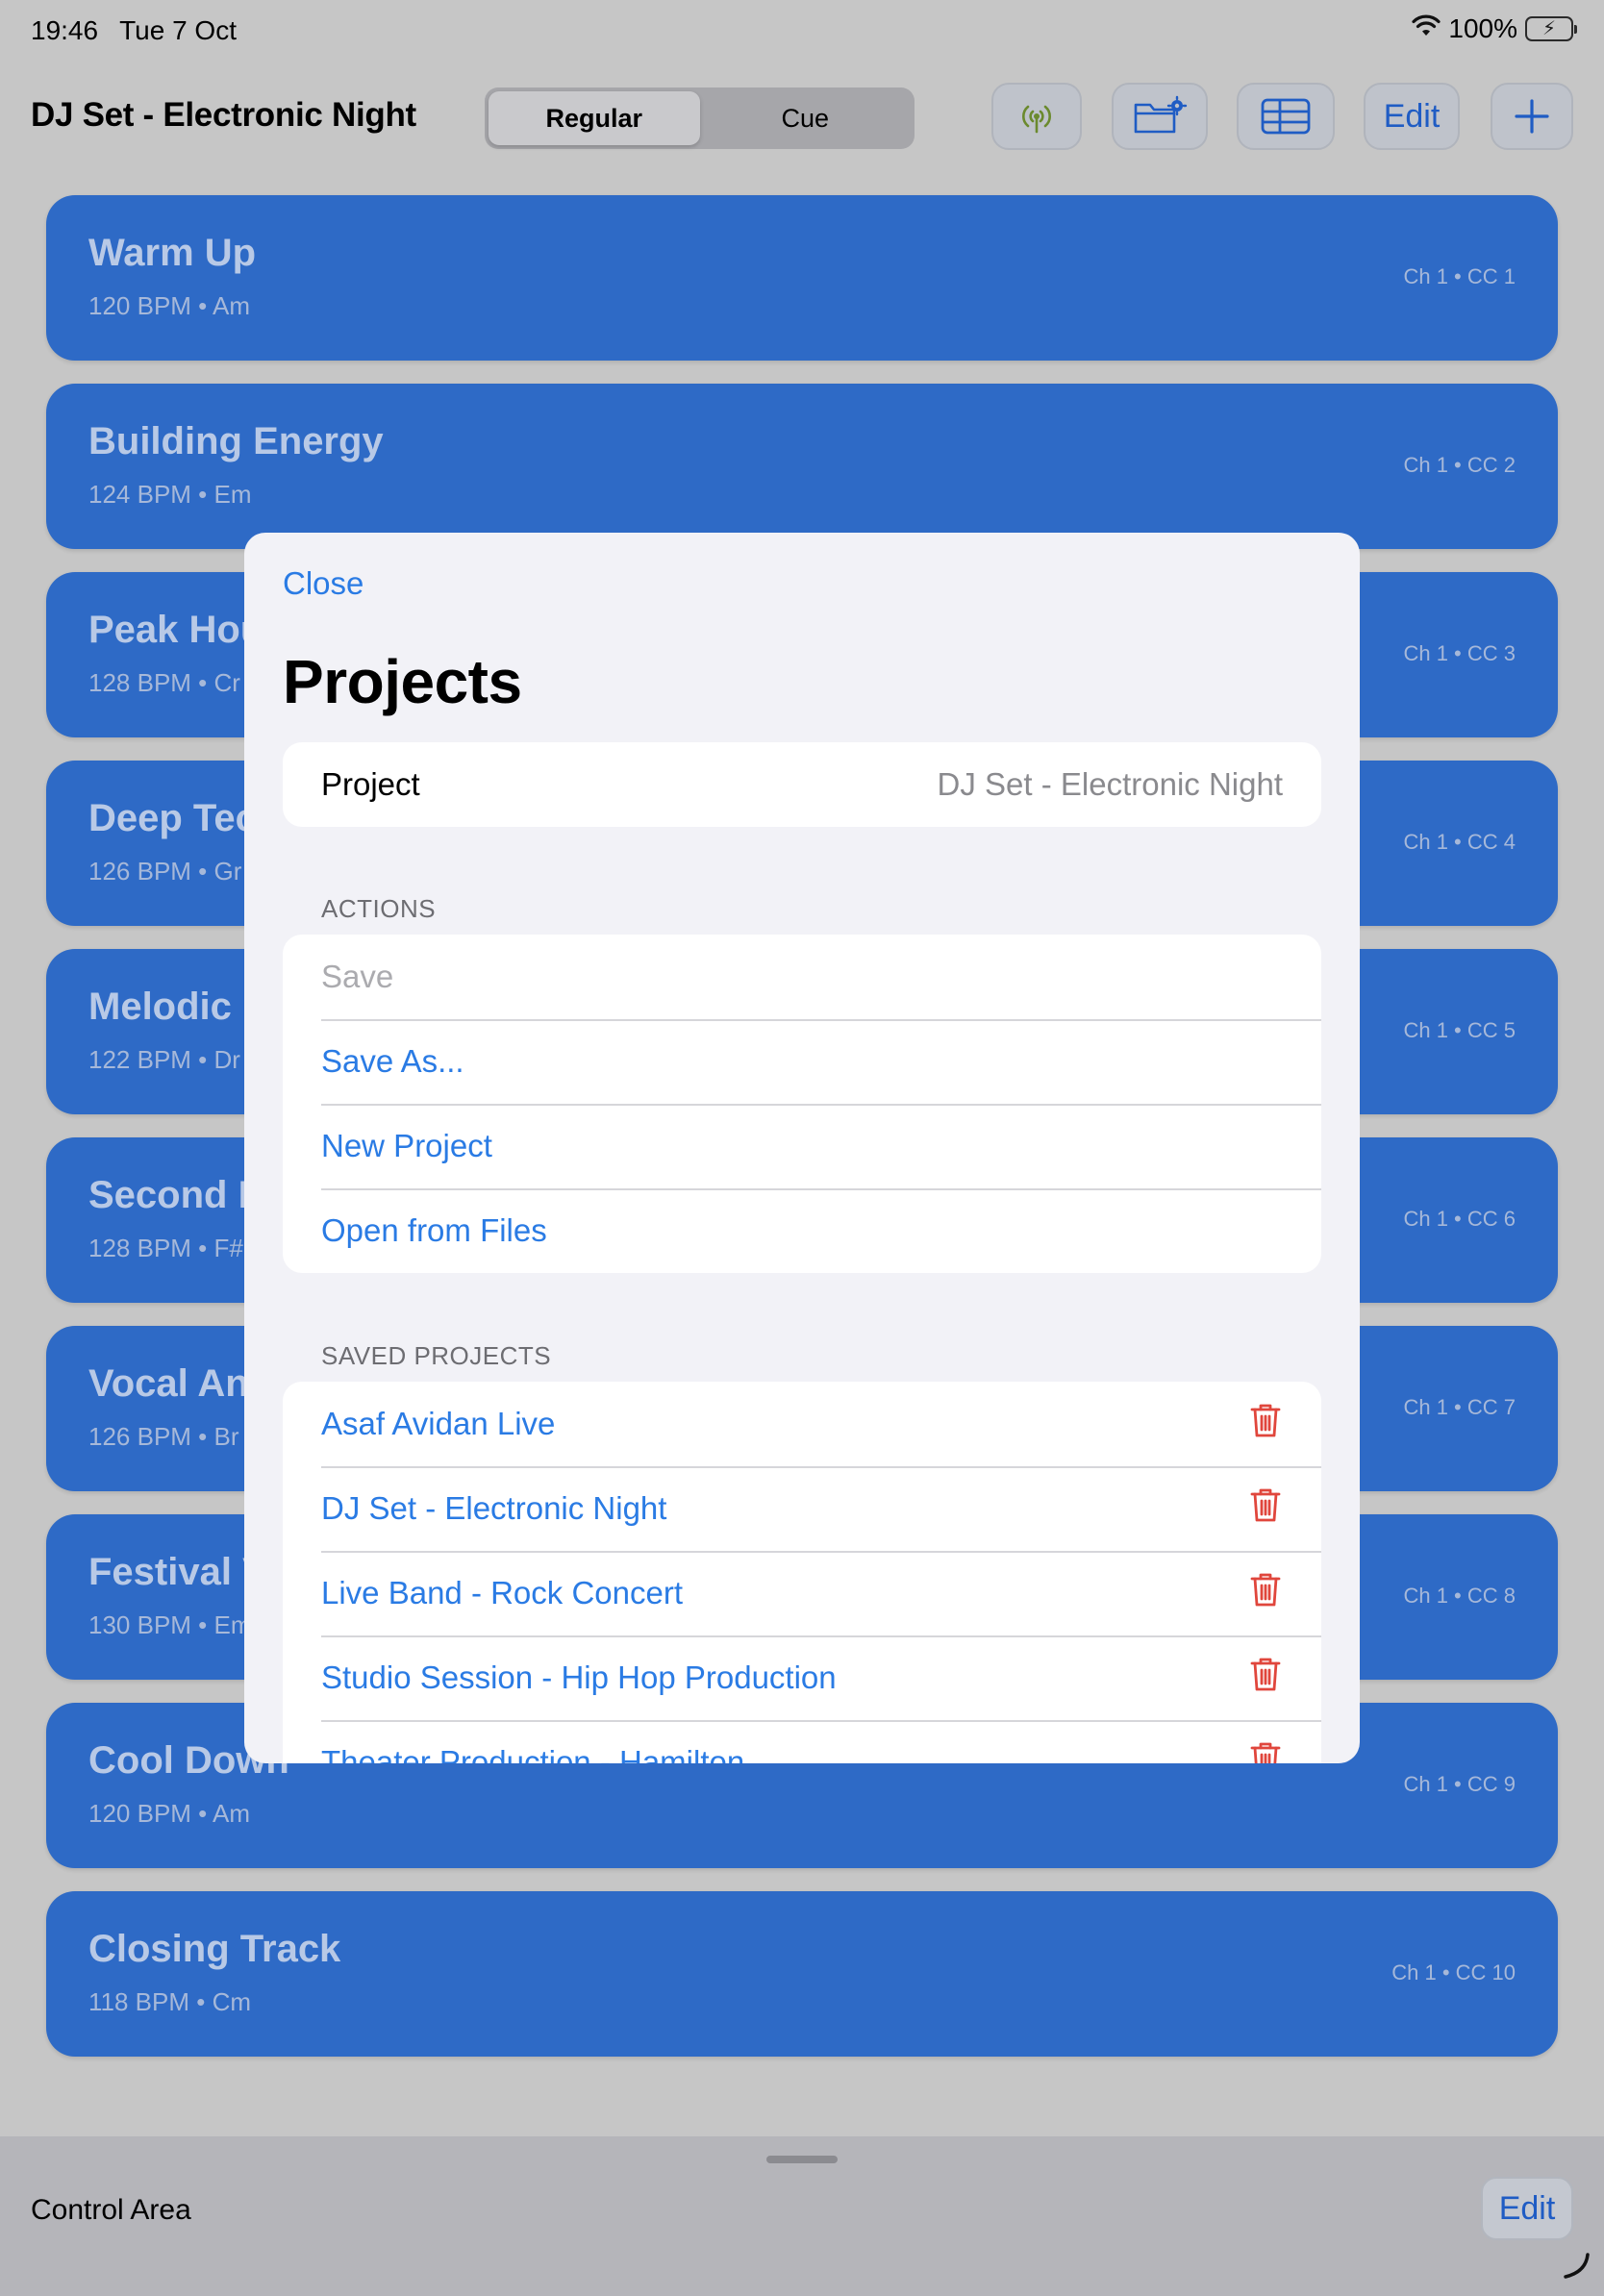 The image size is (1604, 2296). I want to click on cue-midi-mapping: Ch 1 • CC 7, so click(1459, 1407).